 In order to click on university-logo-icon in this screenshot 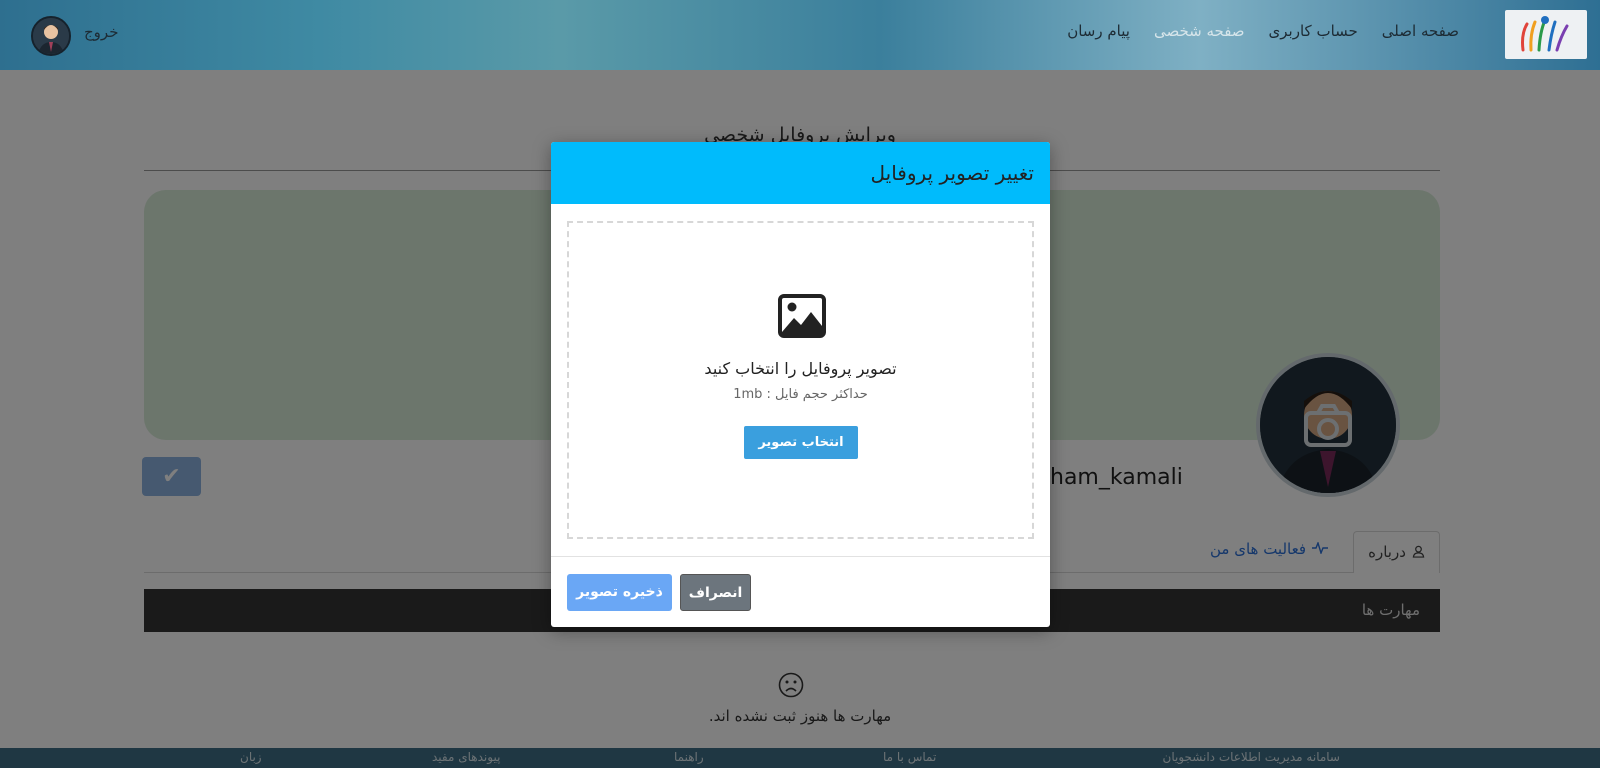, I will do `click(1546, 34)`.